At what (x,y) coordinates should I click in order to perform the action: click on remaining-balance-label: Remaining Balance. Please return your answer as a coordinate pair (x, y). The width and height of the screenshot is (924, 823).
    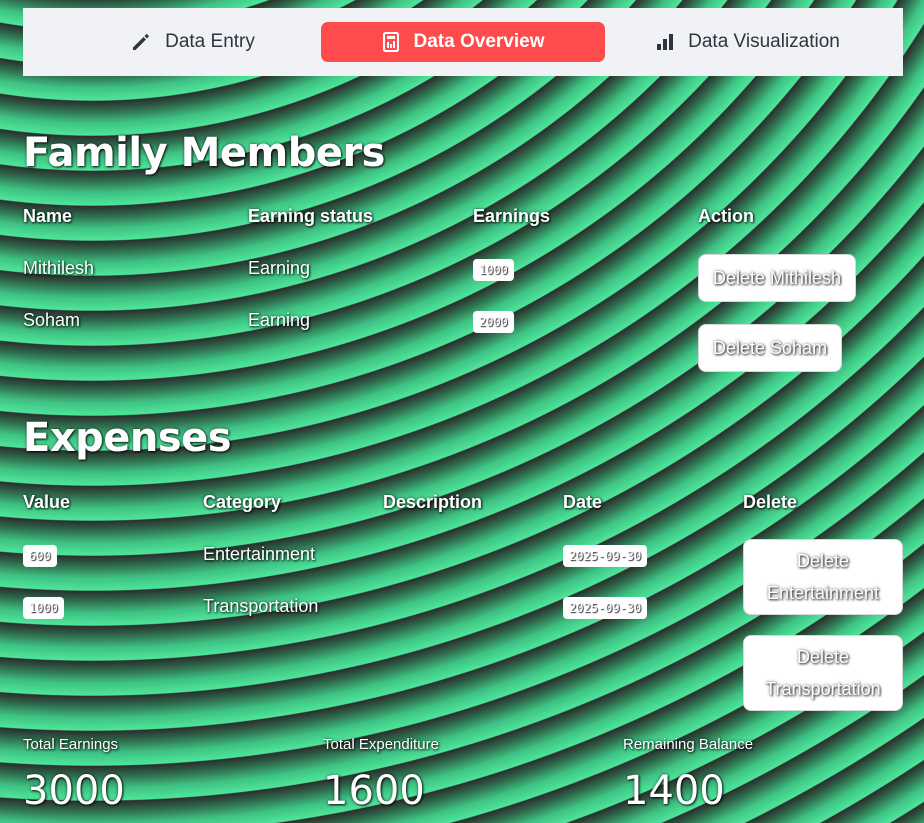
    Looking at the image, I should click on (688, 744).